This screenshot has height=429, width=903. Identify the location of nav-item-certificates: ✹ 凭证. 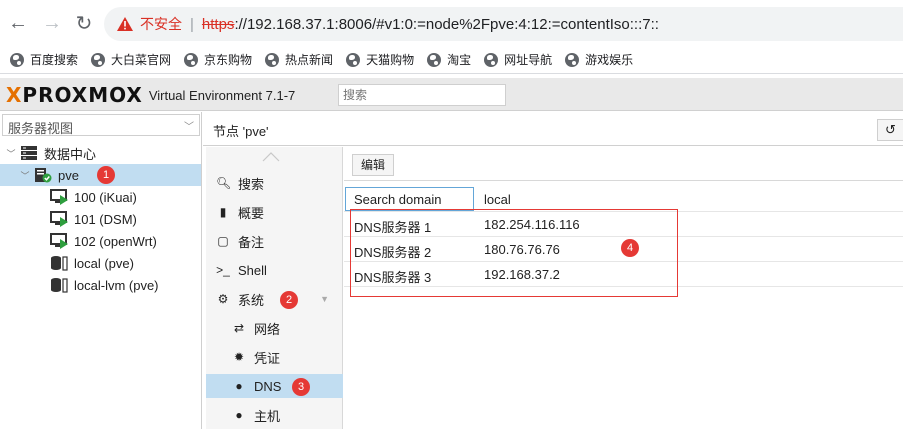
(274, 357).